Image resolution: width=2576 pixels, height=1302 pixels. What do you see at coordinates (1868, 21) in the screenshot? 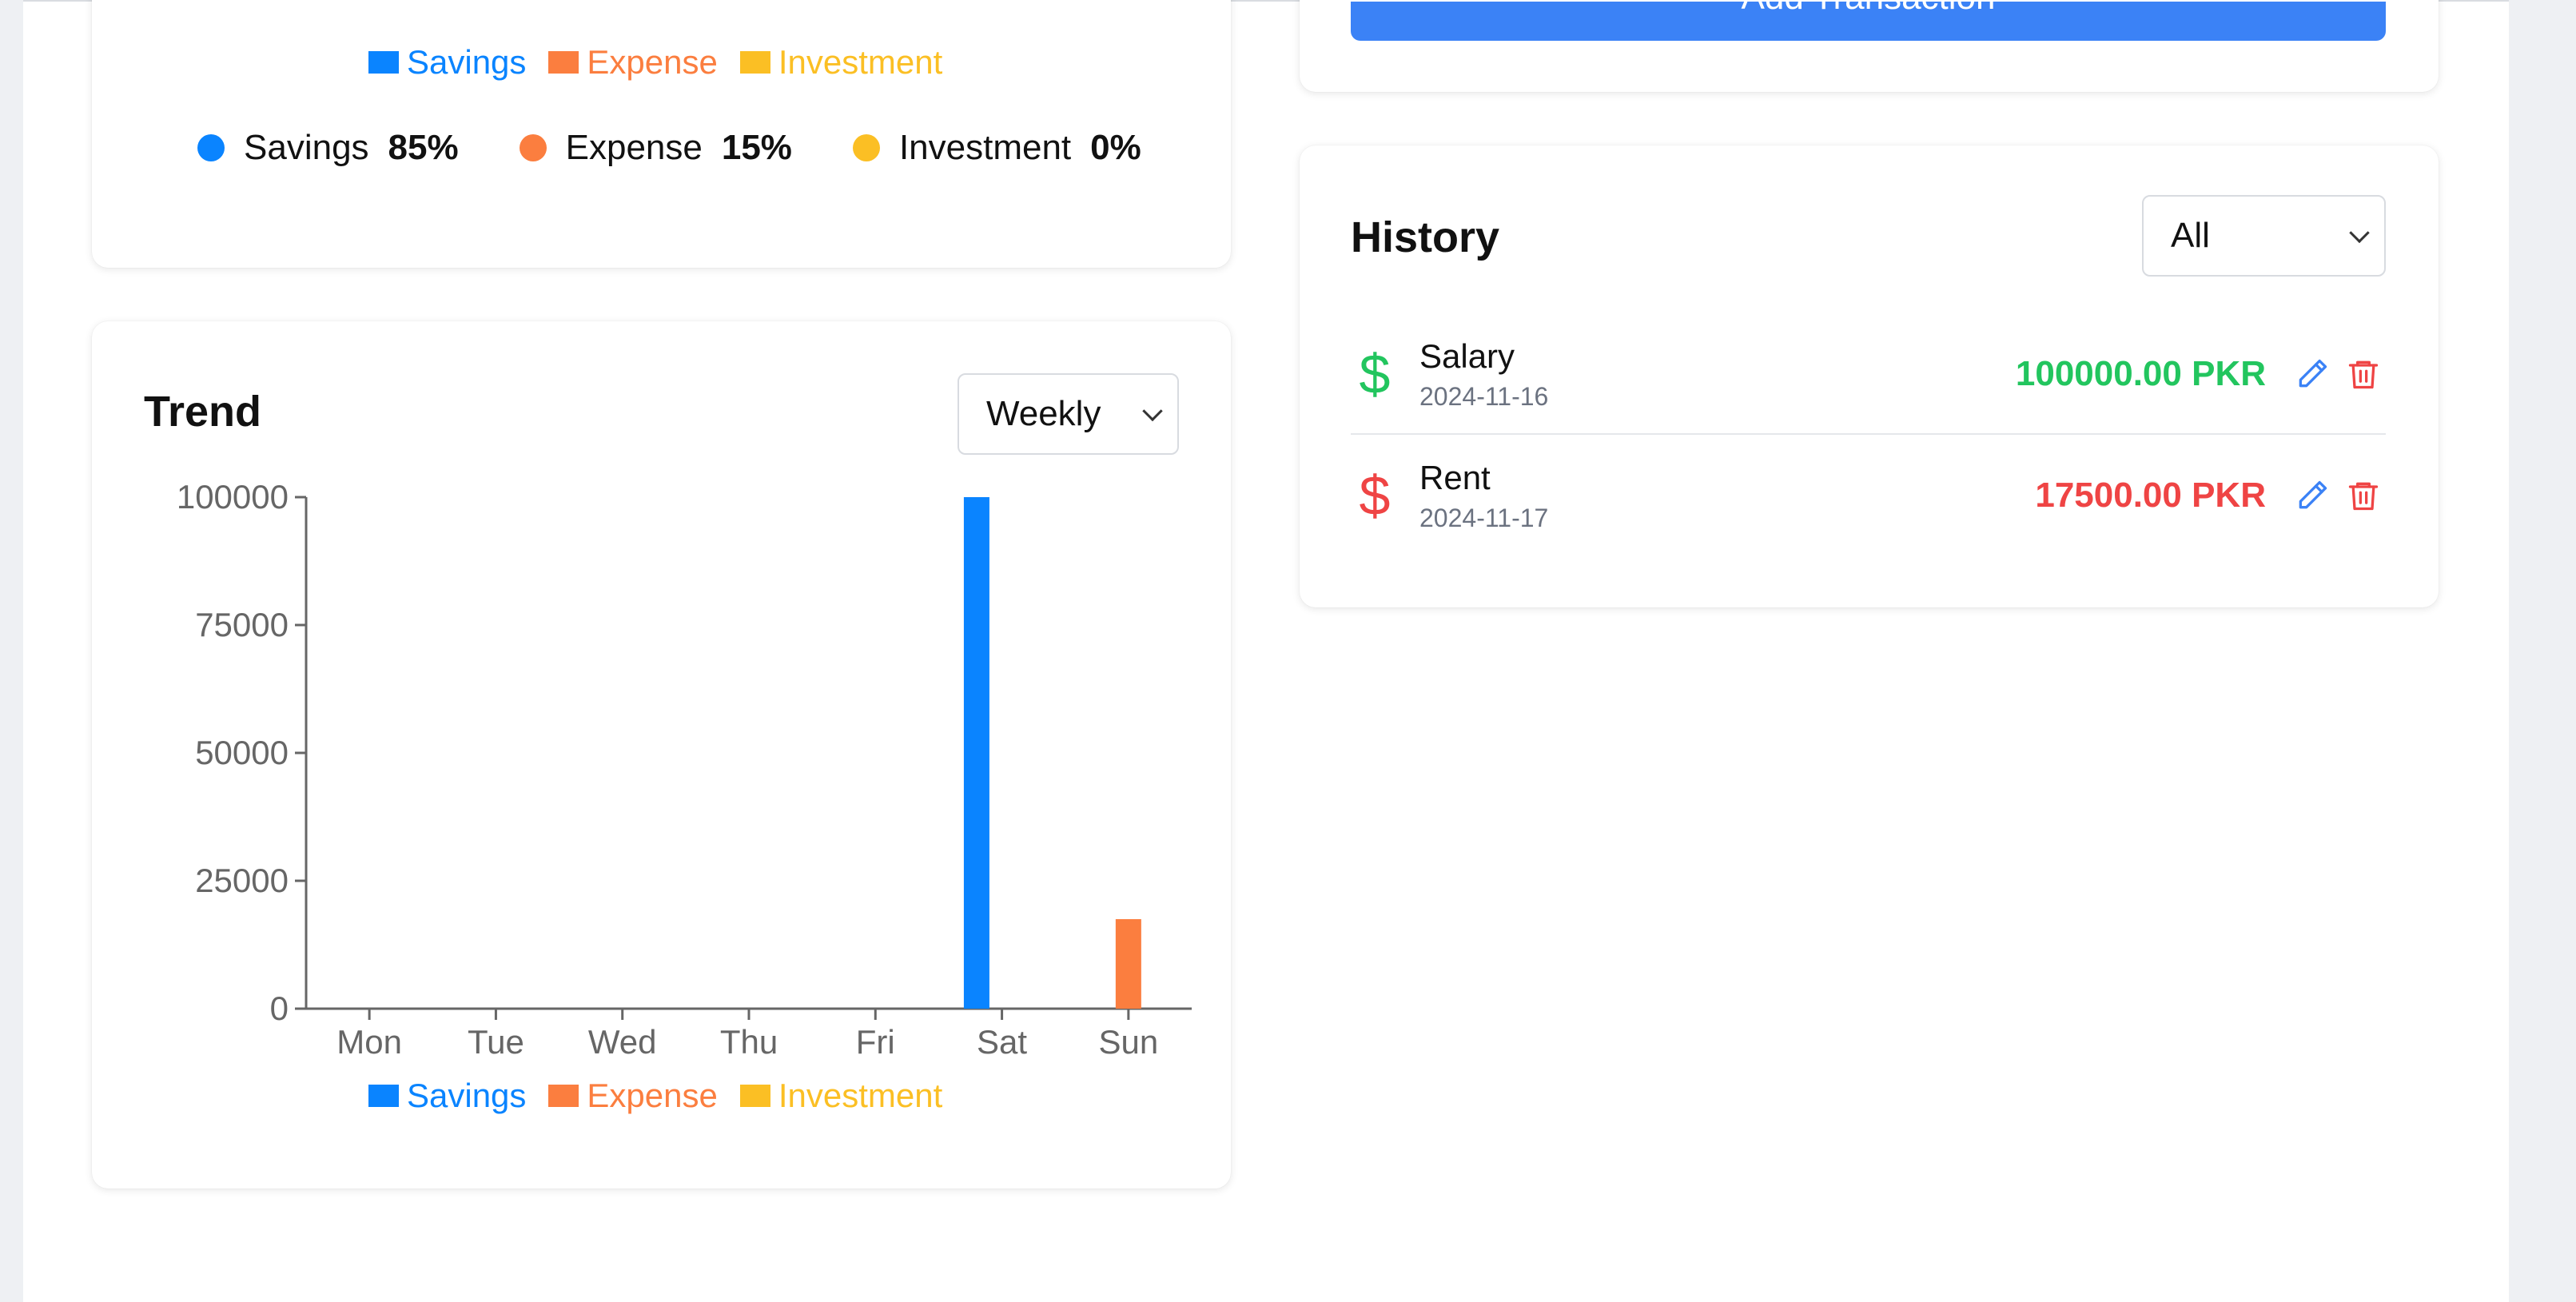
I see `add-transaction-button: Add Transaction` at bounding box center [1868, 21].